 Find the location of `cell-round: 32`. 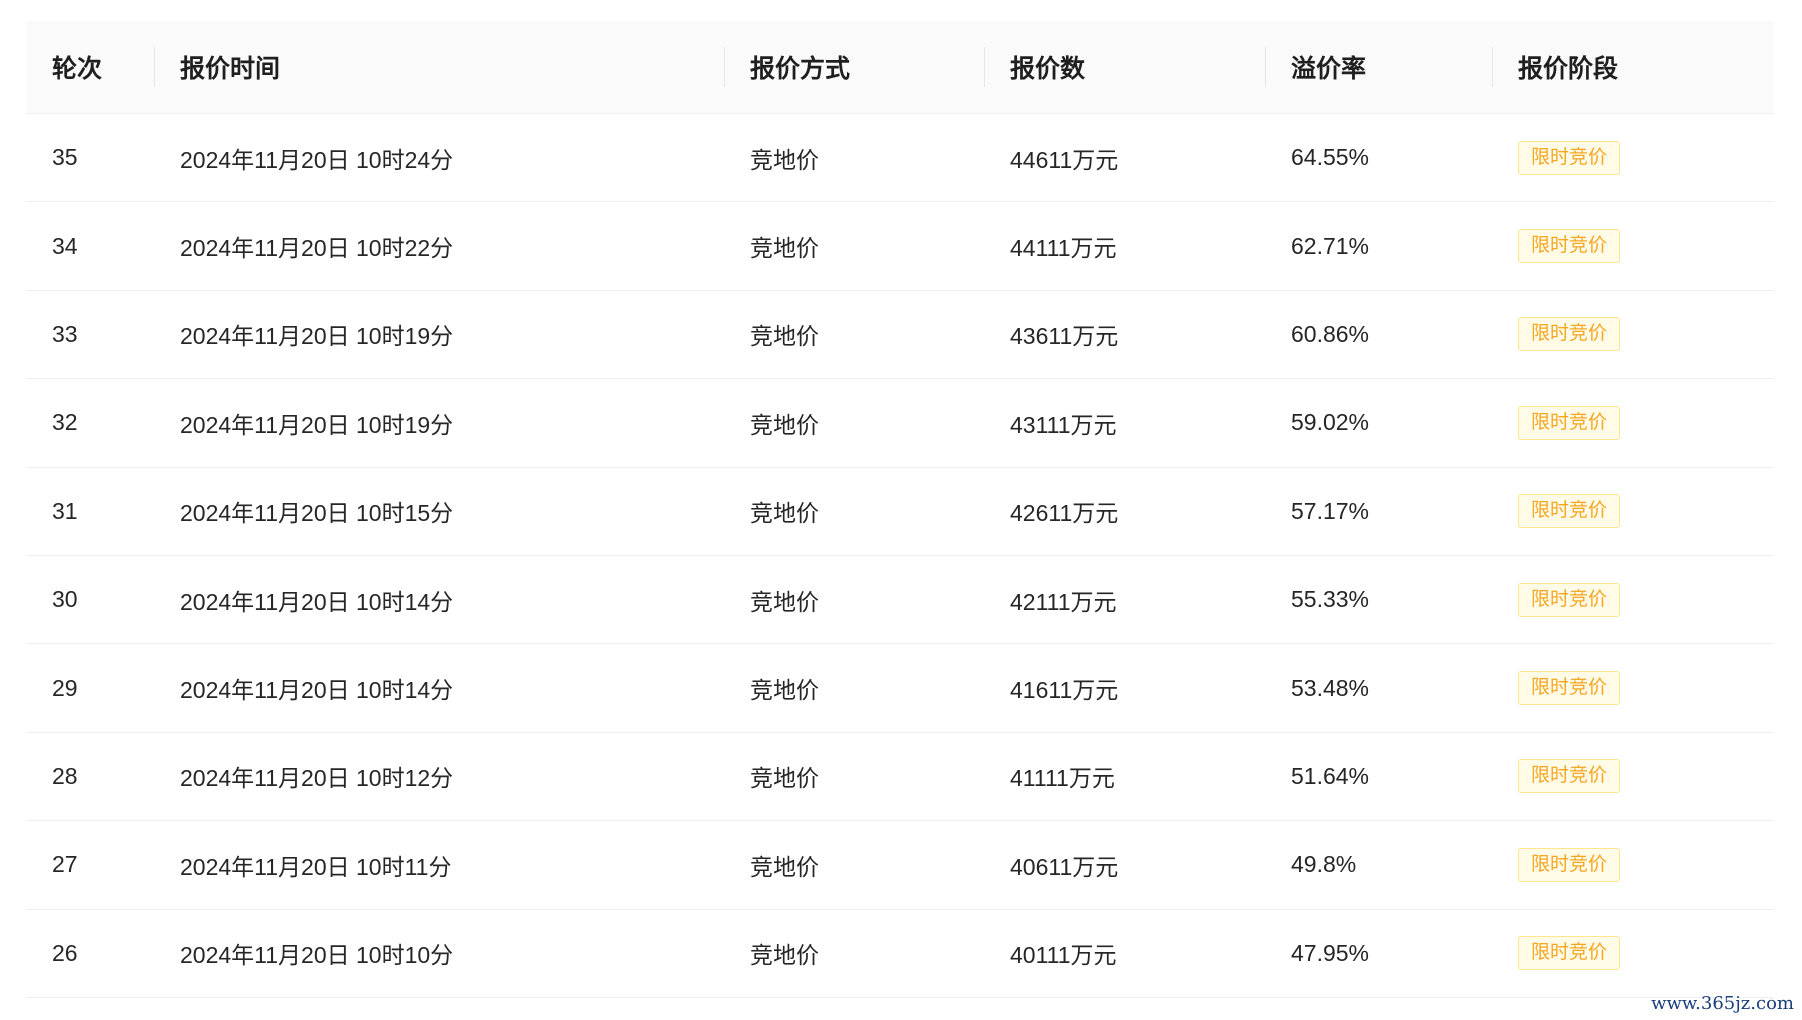

cell-round: 32 is located at coordinates (65, 422).